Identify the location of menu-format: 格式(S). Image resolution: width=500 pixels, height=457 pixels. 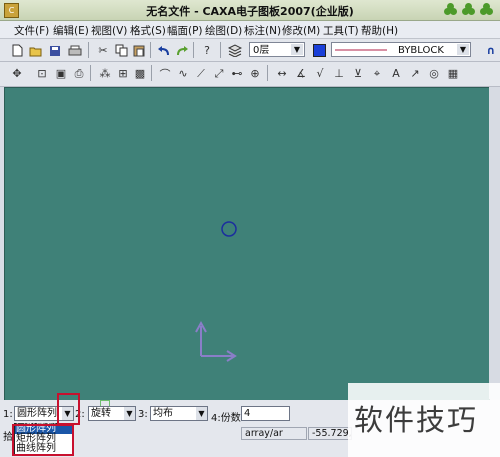
(148, 30).